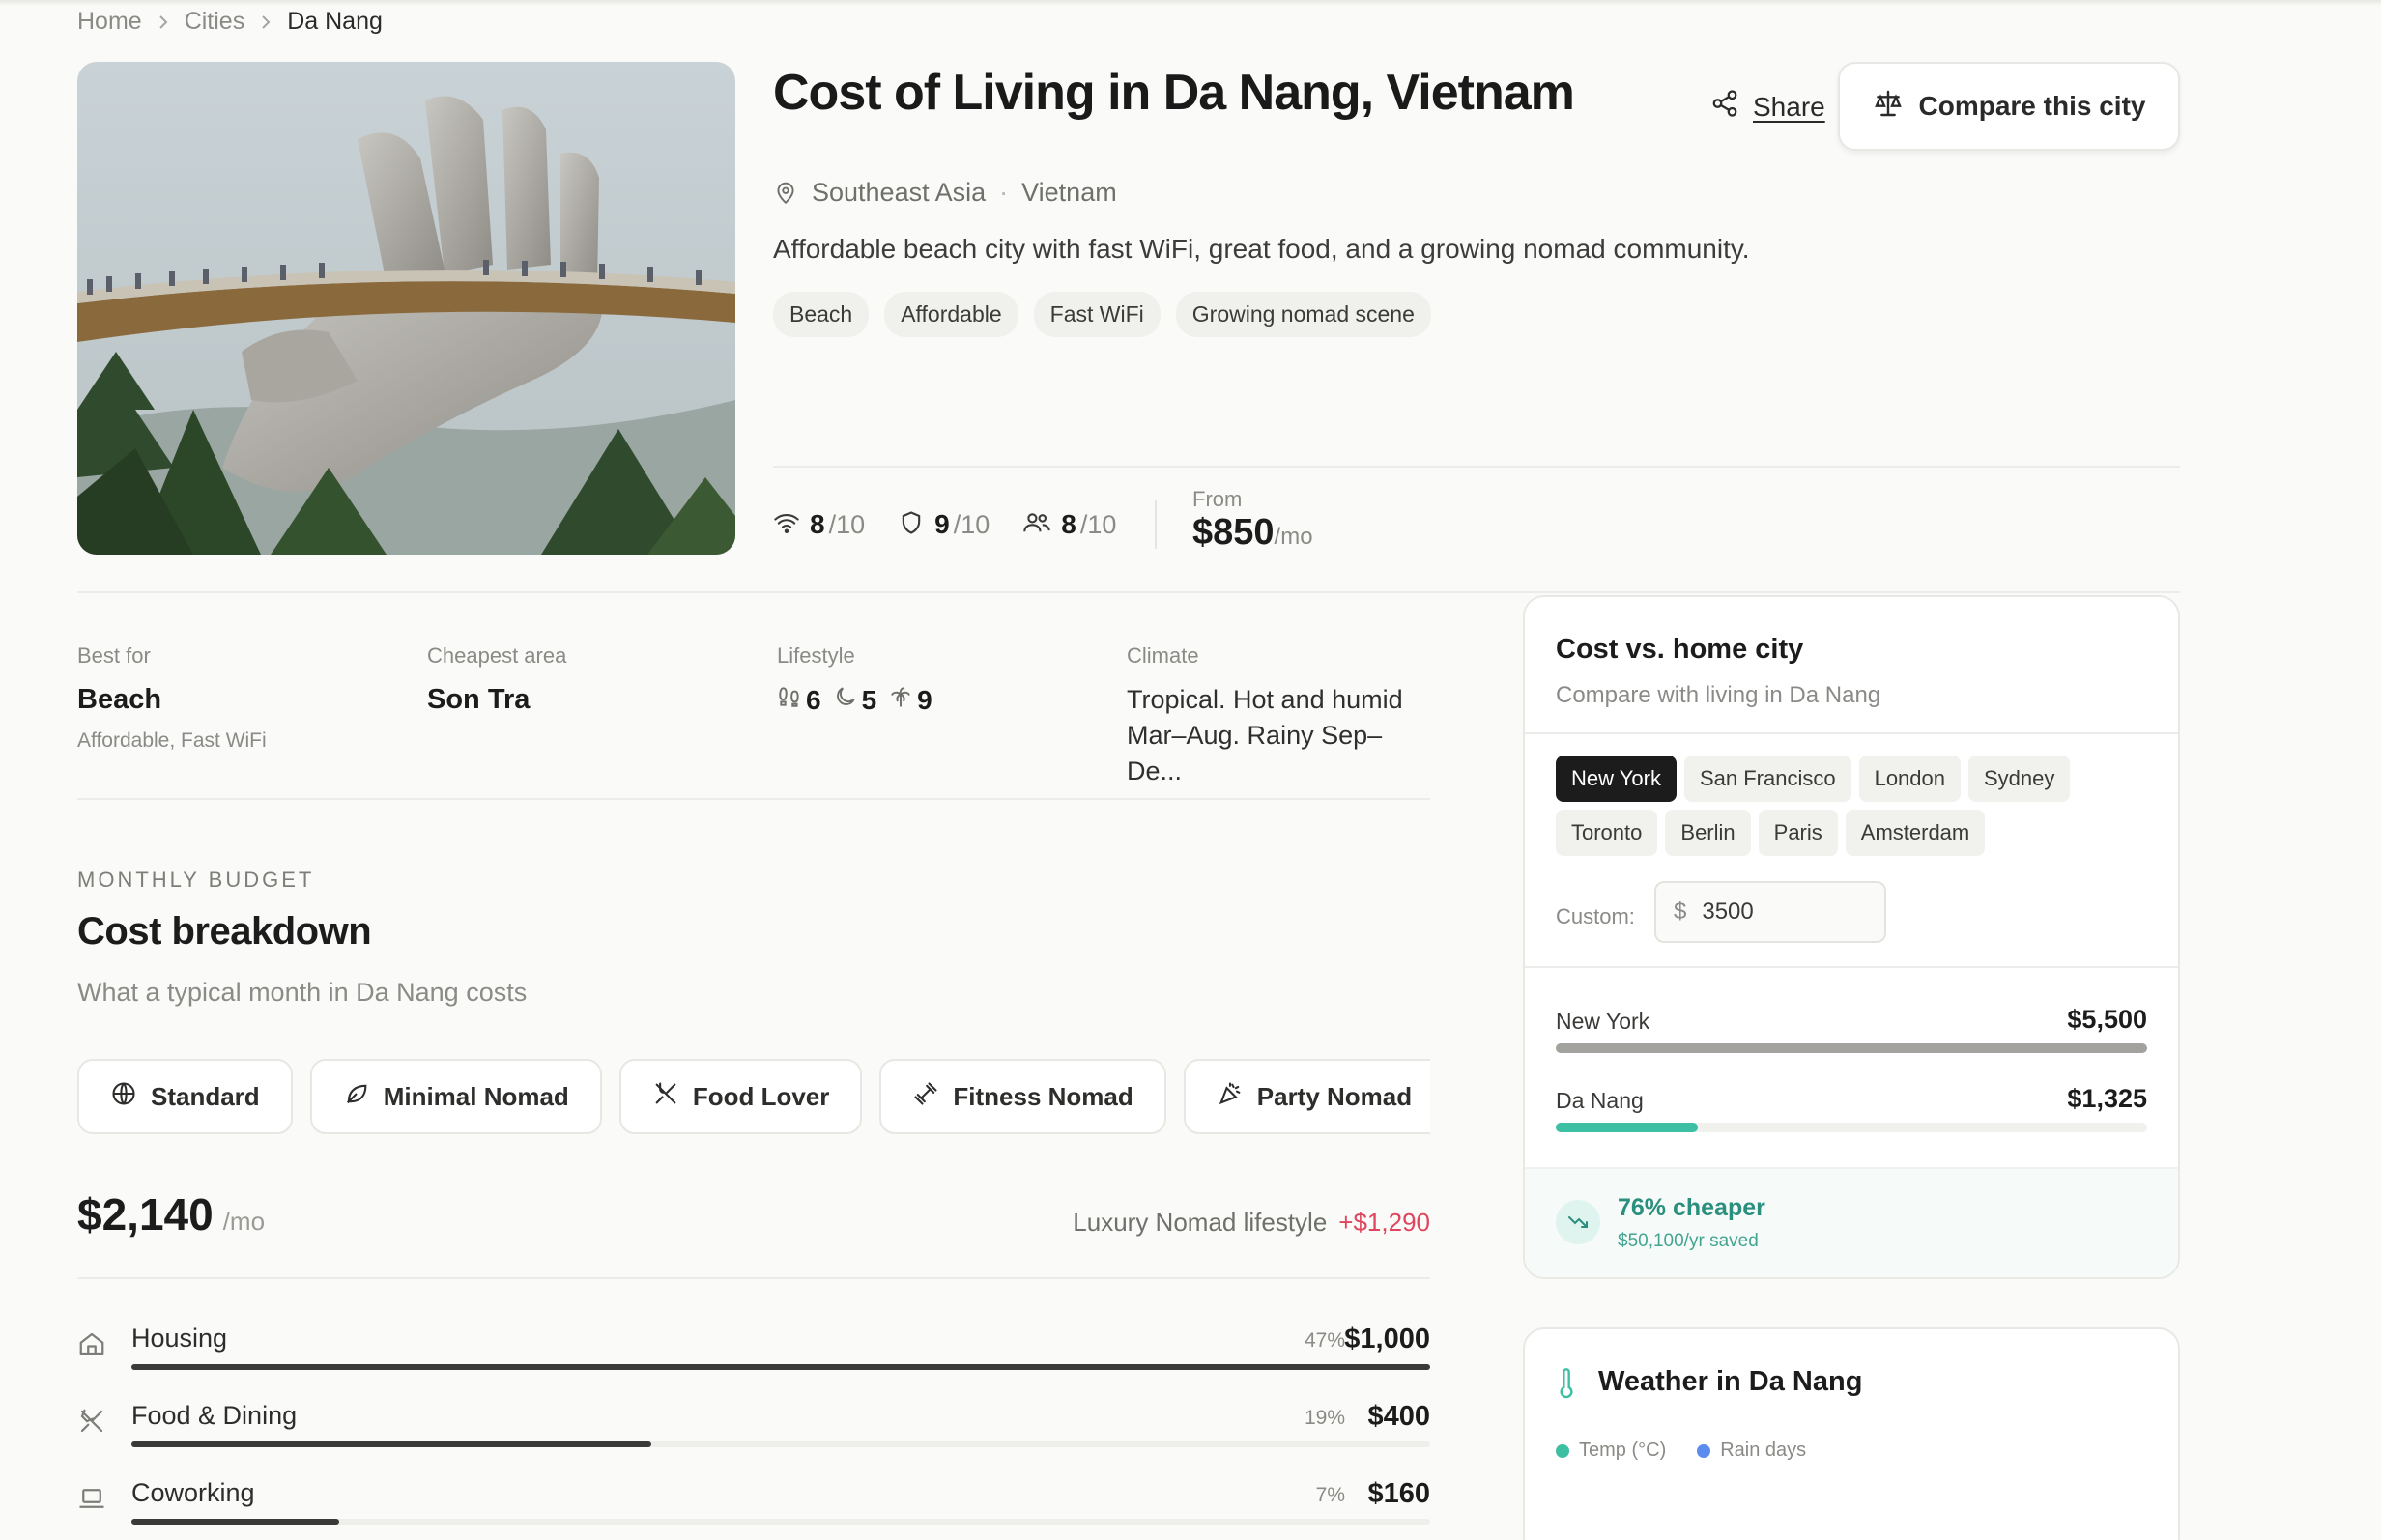  Describe the element at coordinates (1603, 1021) in the screenshot. I see `city-name: New York` at that location.